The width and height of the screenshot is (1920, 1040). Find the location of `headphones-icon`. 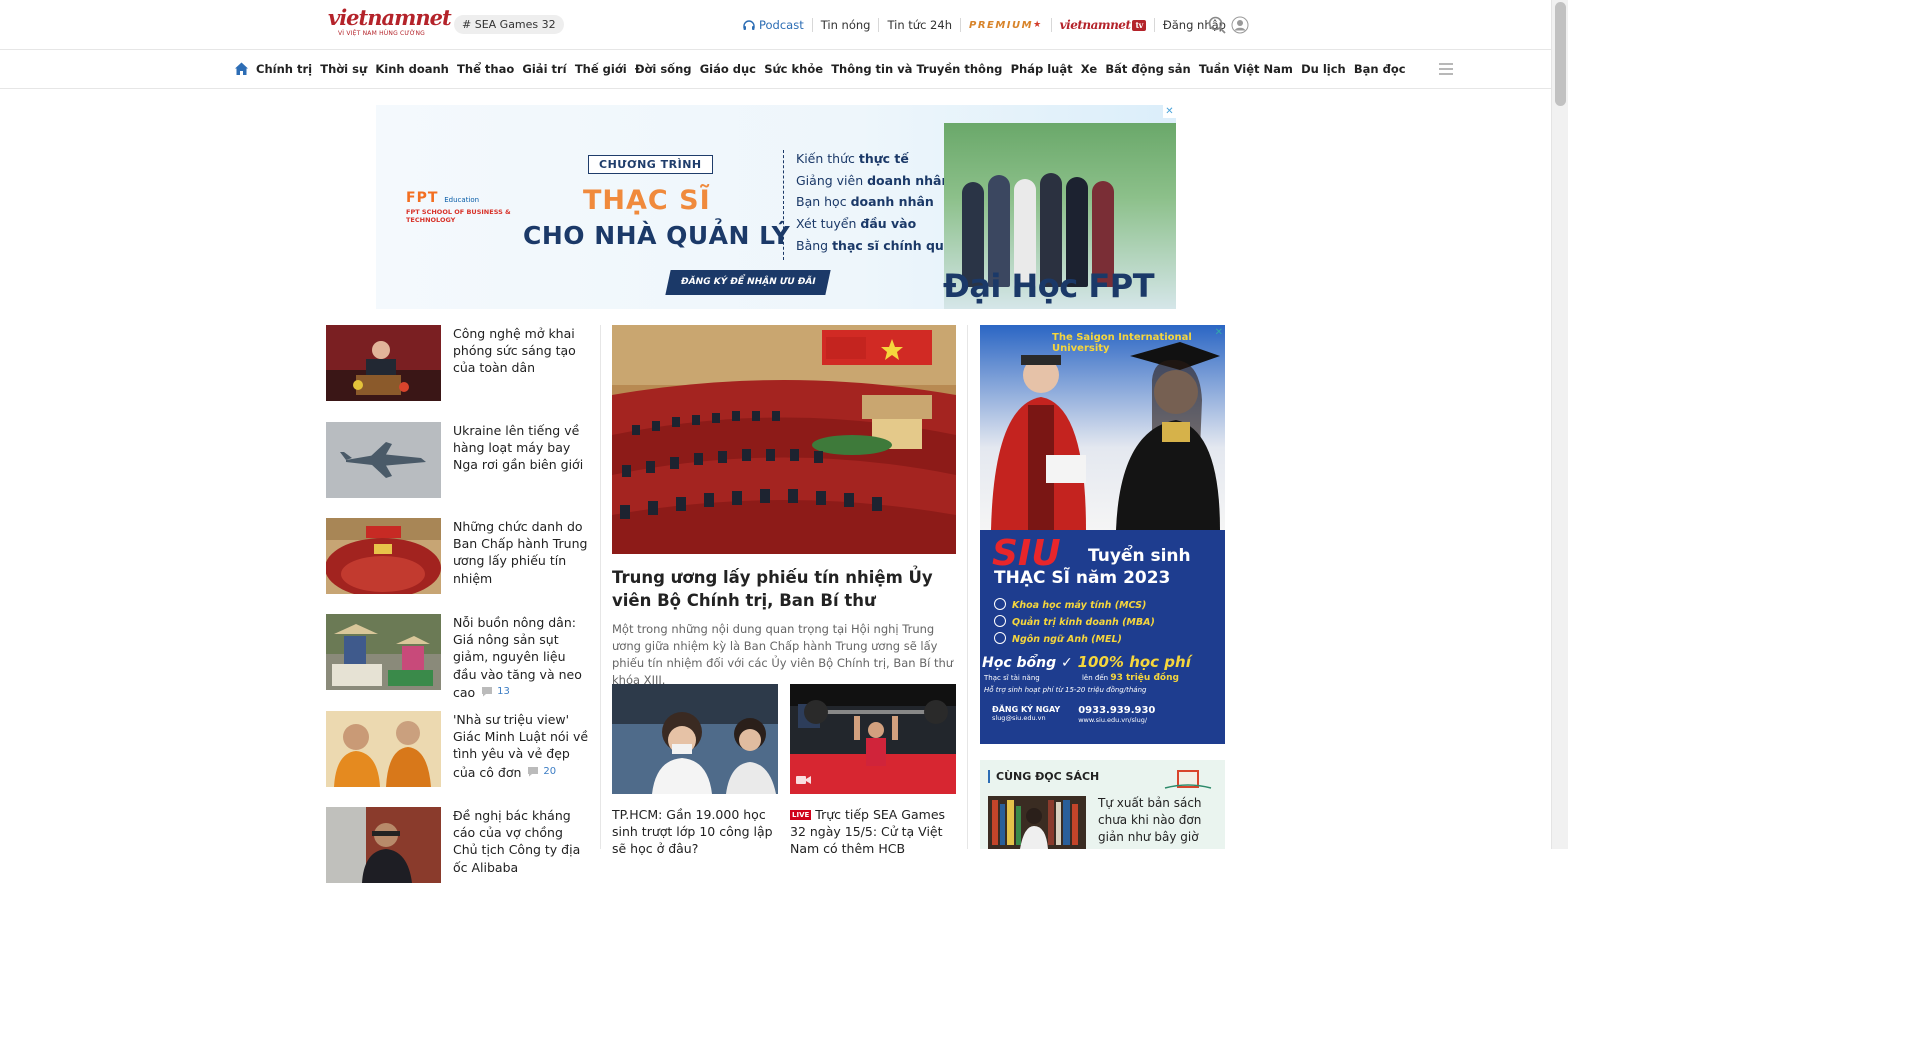

headphones-icon is located at coordinates (749, 25).